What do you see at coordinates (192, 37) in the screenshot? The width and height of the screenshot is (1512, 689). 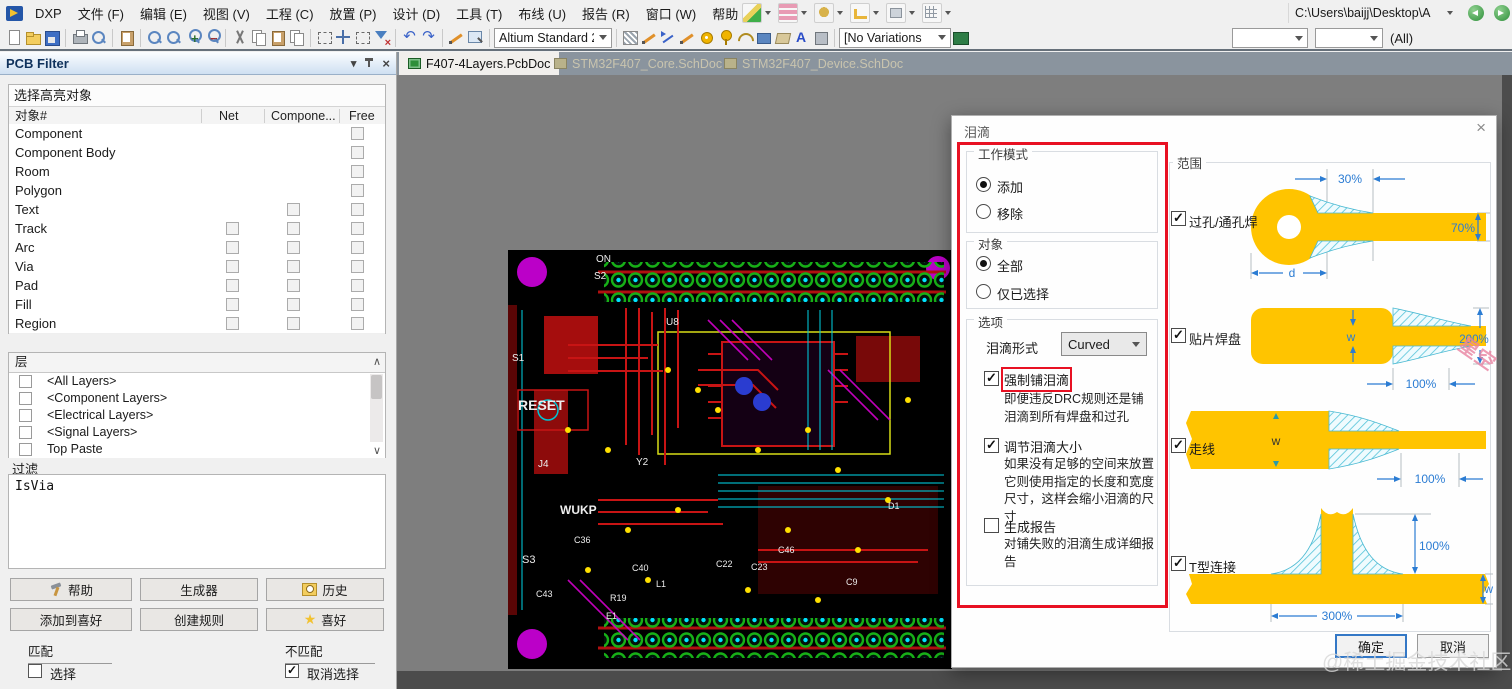 I see `zoom-in-icon` at bounding box center [192, 37].